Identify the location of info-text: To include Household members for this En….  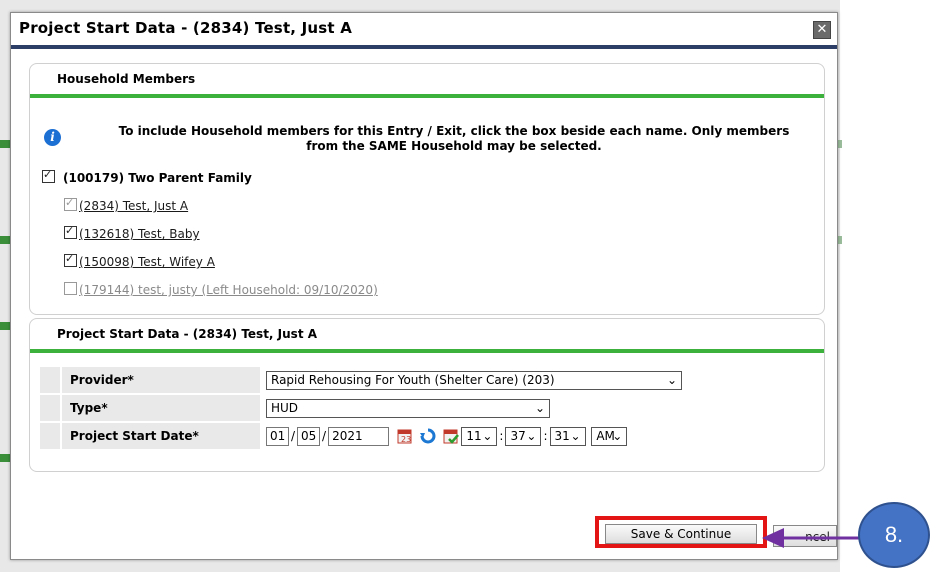
(454, 138).